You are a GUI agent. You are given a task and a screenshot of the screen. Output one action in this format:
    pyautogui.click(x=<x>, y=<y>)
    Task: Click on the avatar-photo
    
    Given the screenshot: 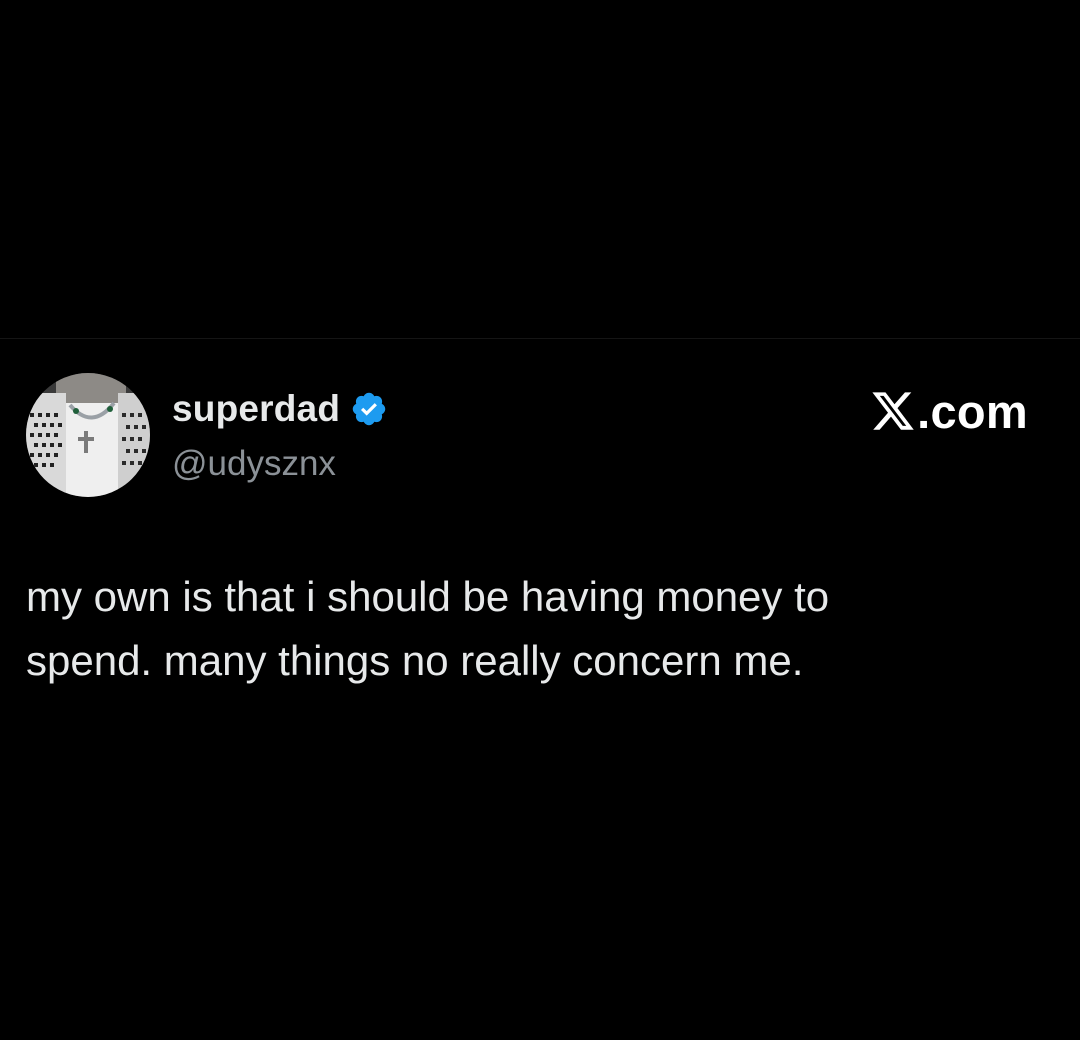 What is the action you would take?
    pyautogui.click(x=88, y=435)
    